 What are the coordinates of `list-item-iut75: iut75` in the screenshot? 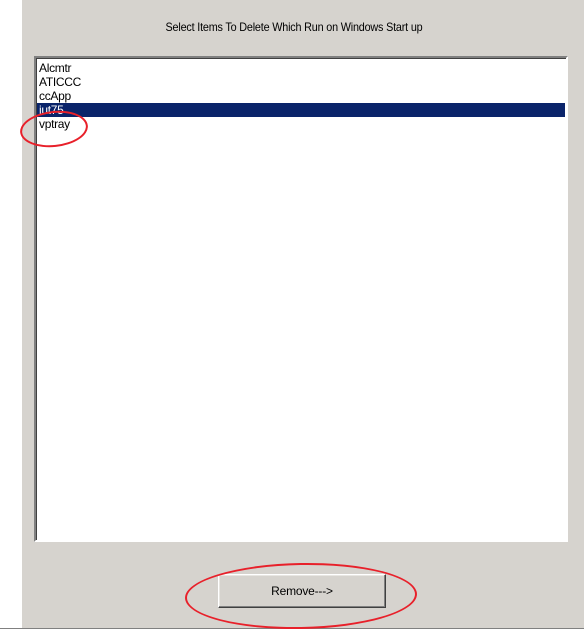 It's located at (301, 110).